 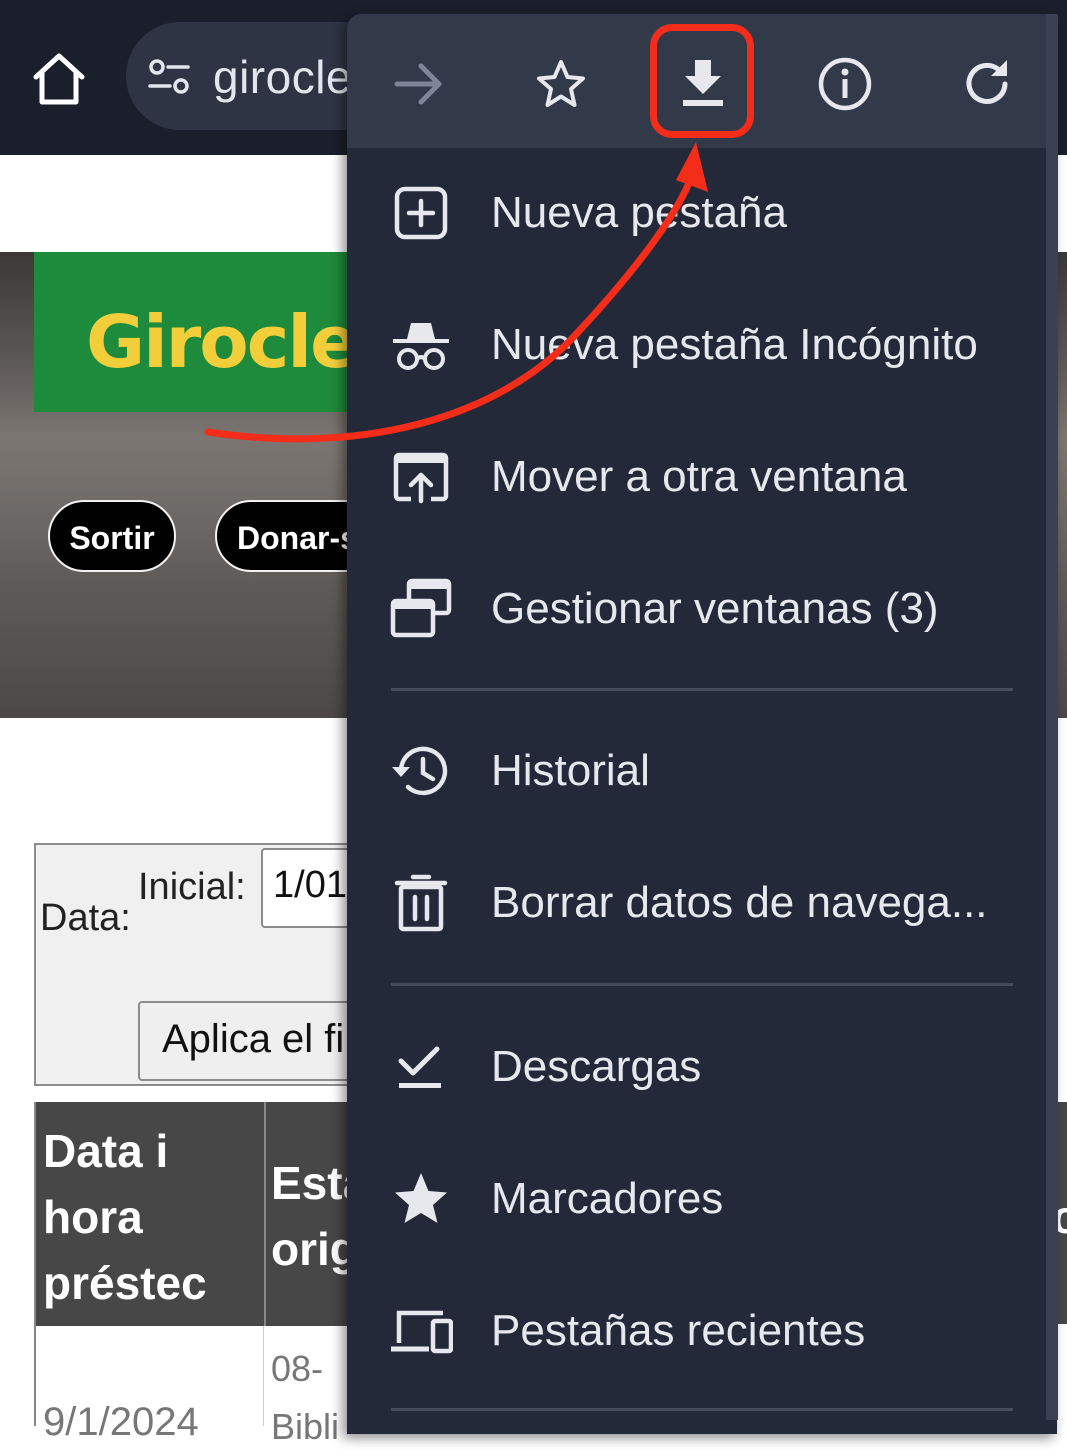 What do you see at coordinates (422, 1332) in the screenshot?
I see `devices-icon` at bounding box center [422, 1332].